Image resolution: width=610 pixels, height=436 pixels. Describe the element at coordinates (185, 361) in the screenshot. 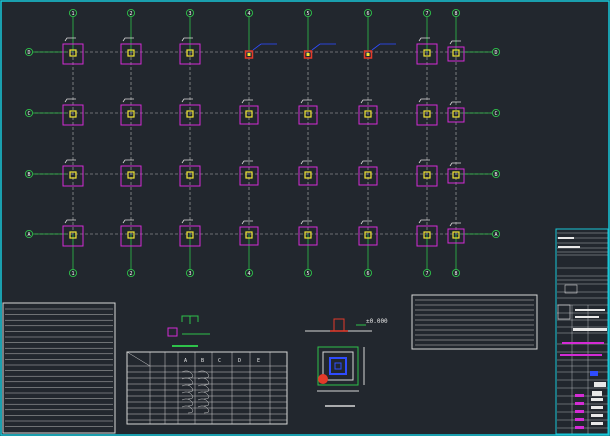

I see `table-header-a: A` at that location.